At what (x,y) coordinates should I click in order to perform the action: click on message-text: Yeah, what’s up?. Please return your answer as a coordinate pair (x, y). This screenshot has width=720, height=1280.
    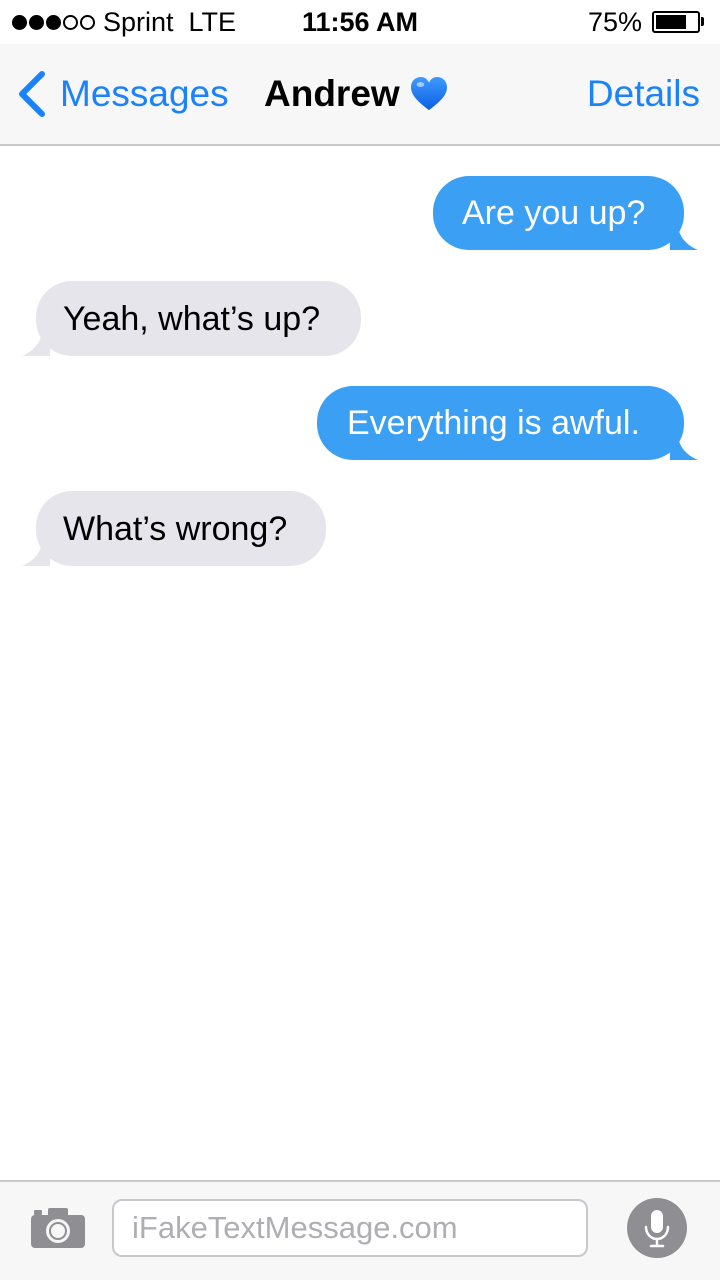
    Looking at the image, I should click on (192, 319).